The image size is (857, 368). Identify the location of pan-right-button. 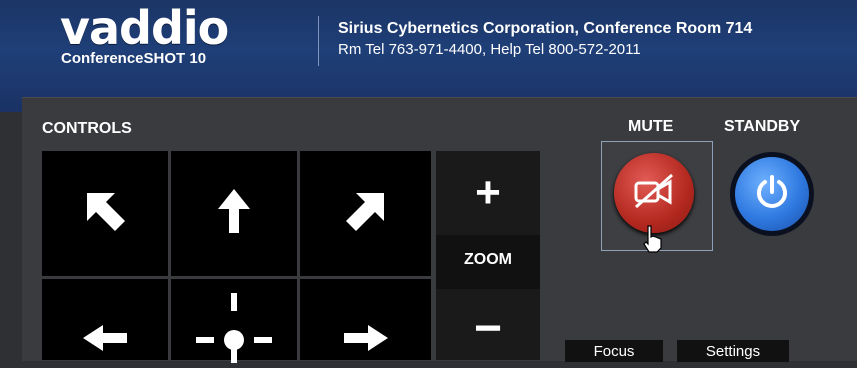
(365, 319).